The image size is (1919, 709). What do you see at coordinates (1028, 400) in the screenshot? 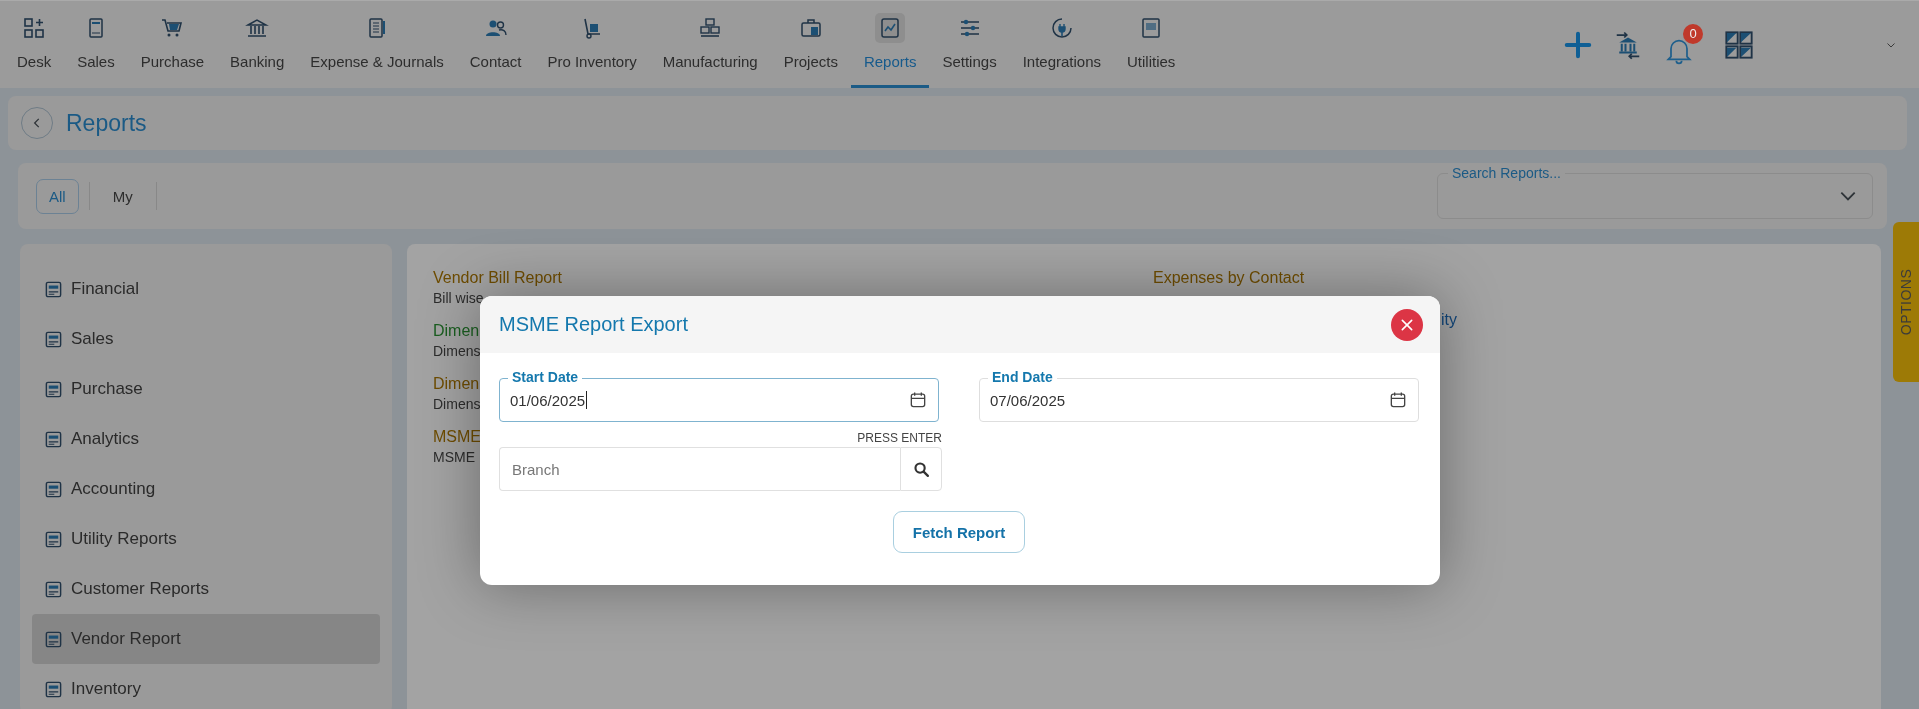
I see `field-value: 07/06/2025` at bounding box center [1028, 400].